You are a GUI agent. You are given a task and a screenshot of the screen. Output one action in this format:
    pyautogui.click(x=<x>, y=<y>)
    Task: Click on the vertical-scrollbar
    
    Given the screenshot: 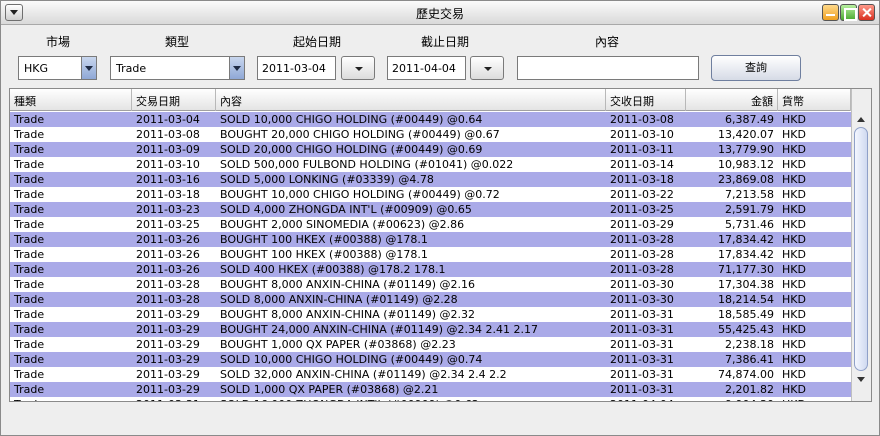 What is the action you would take?
    pyautogui.click(x=861, y=245)
    